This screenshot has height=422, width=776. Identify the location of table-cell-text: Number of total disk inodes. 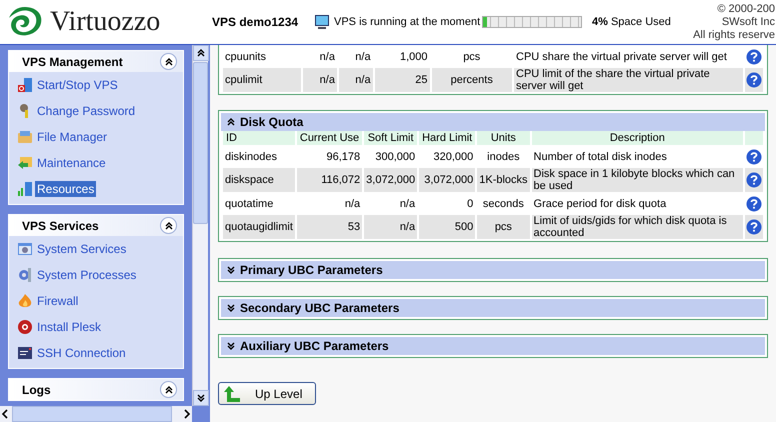
(600, 157).